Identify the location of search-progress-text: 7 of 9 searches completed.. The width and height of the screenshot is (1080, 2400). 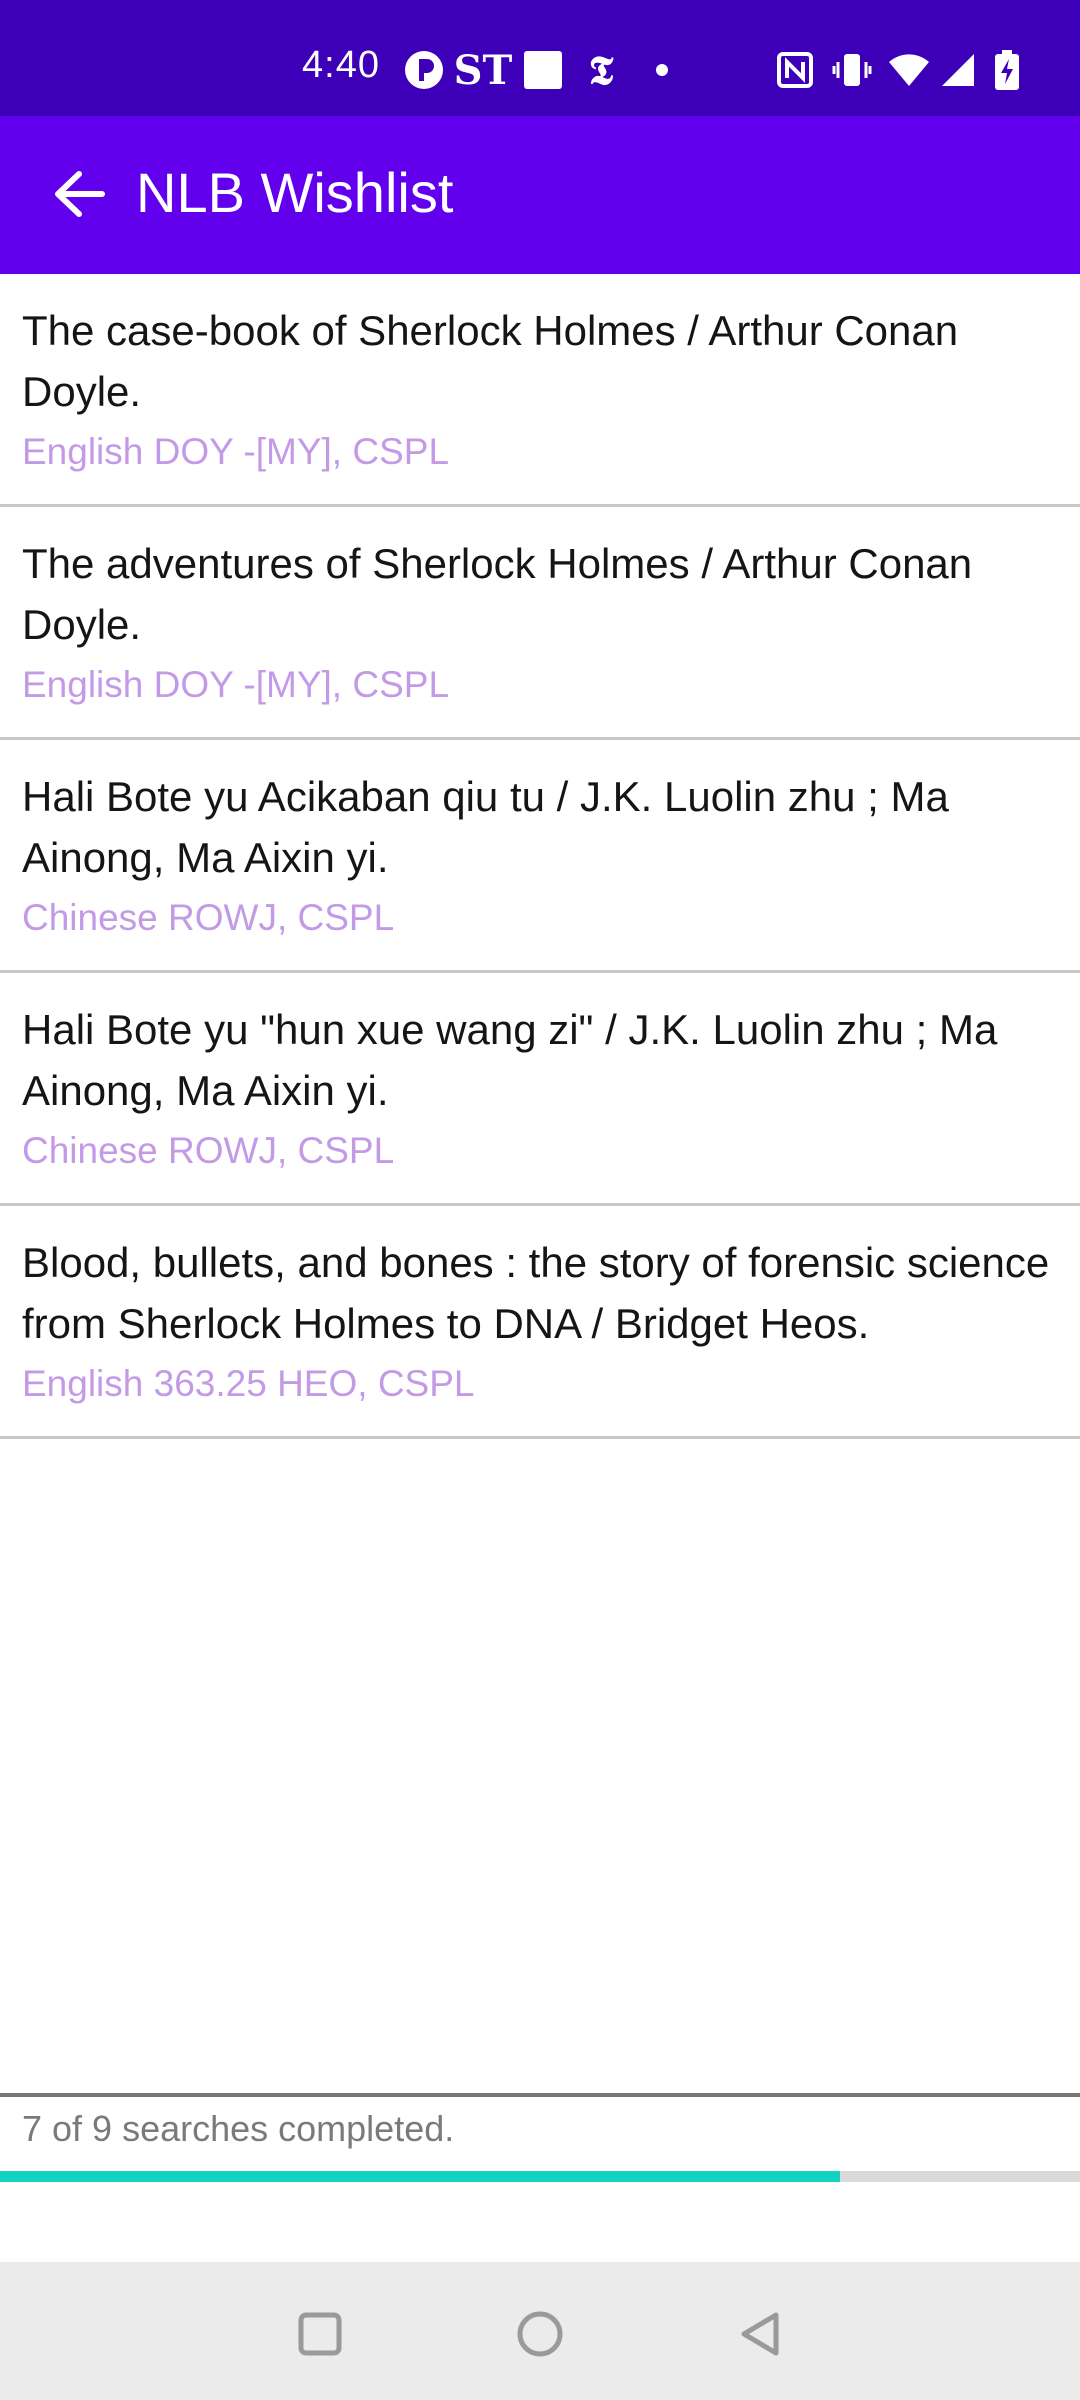
(238, 2128).